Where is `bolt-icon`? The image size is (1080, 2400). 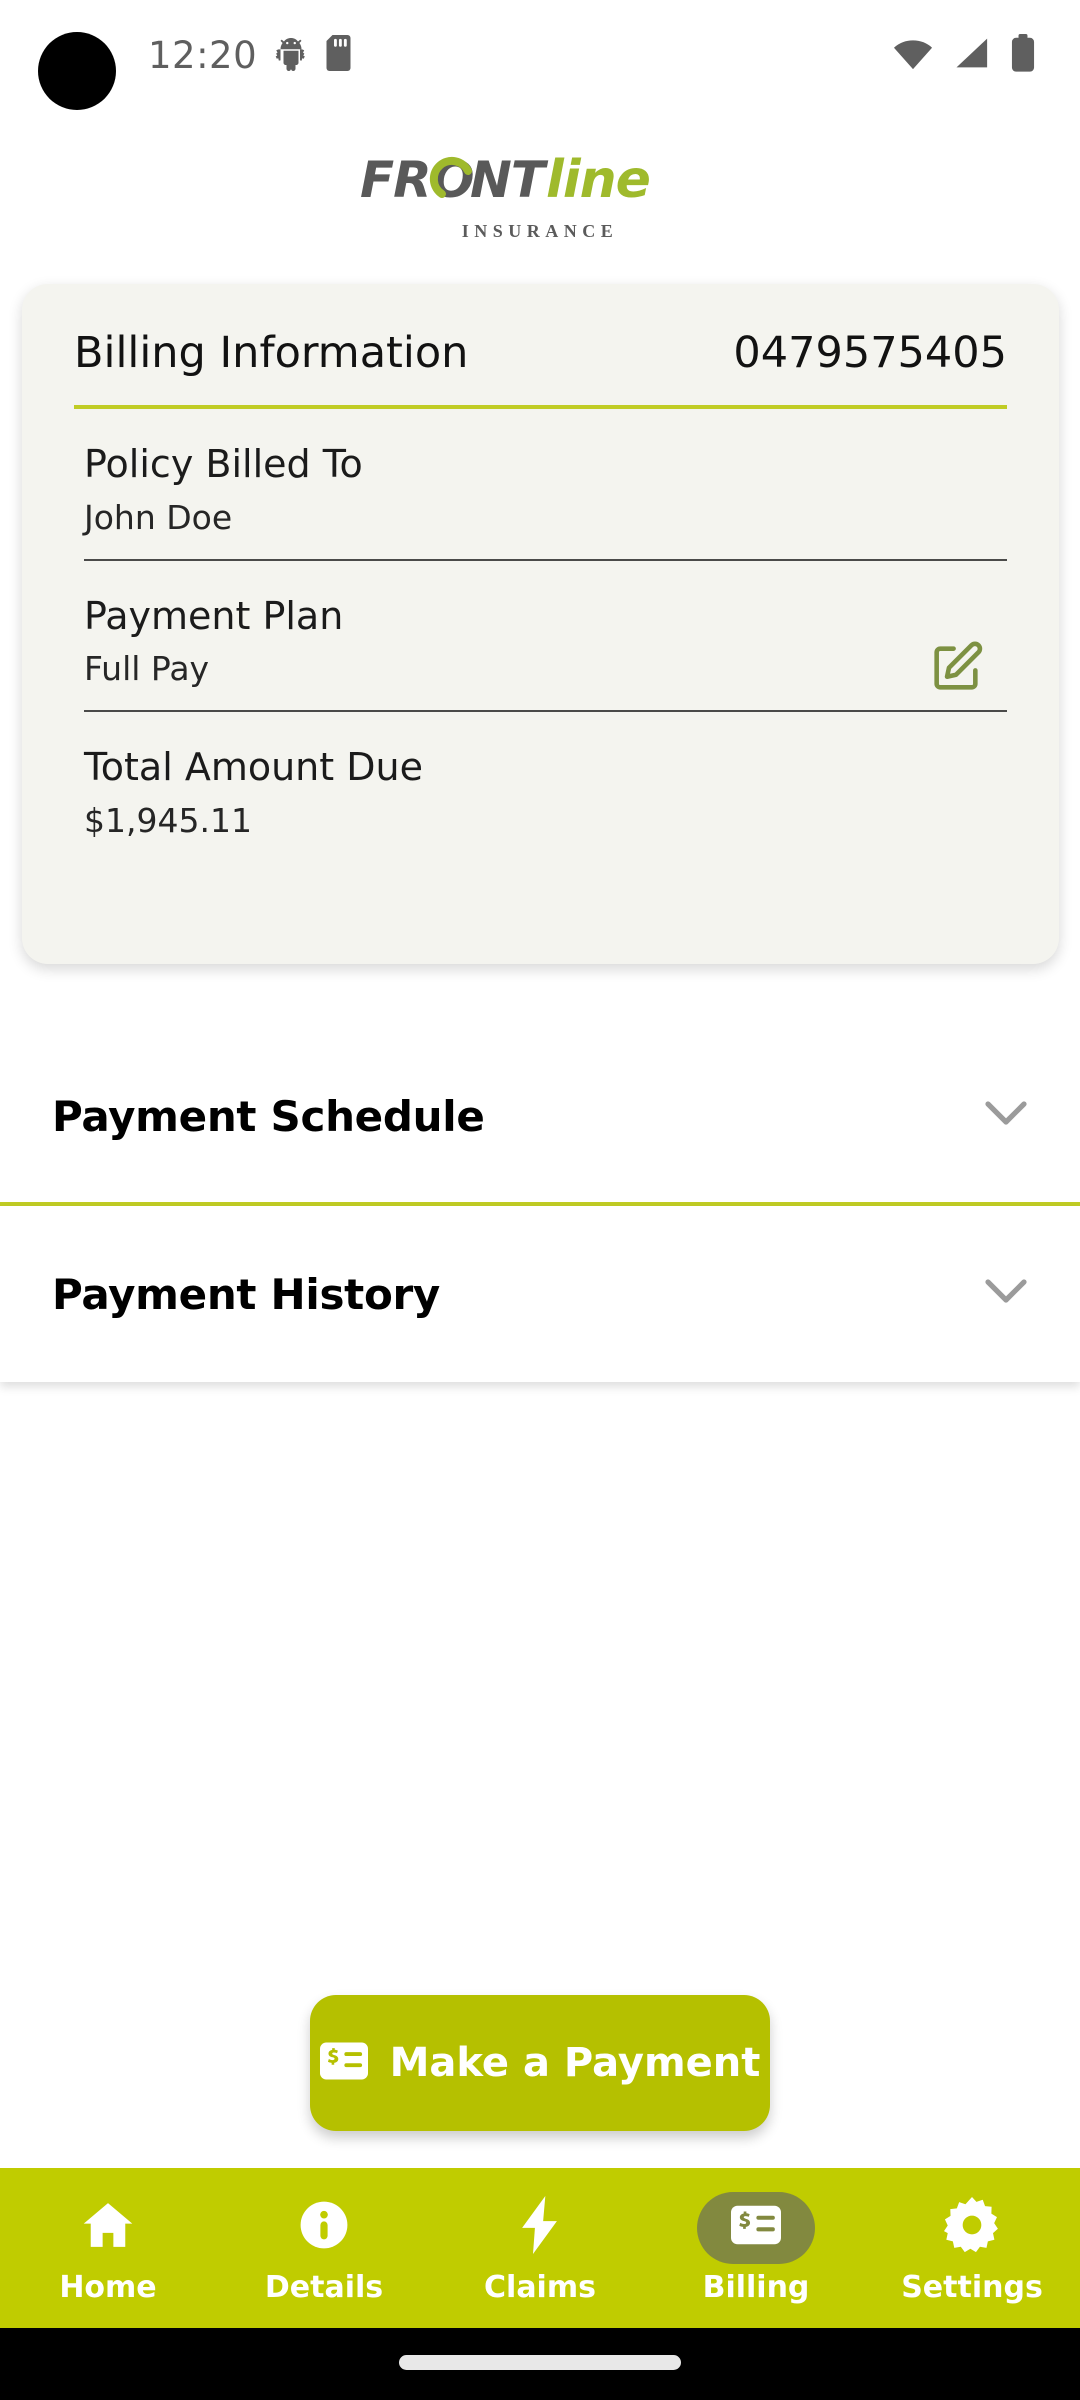 bolt-icon is located at coordinates (540, 2227).